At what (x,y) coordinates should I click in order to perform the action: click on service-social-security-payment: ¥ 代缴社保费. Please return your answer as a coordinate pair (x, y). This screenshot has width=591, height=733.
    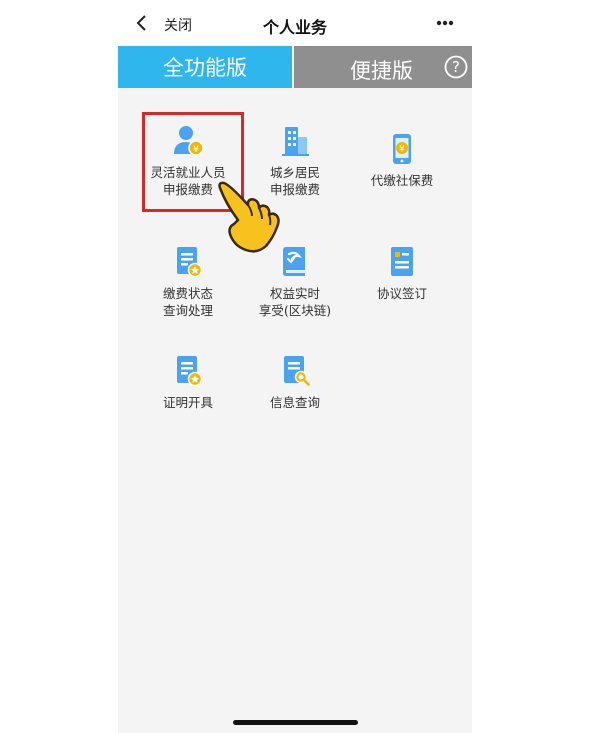
    Looking at the image, I should click on (402, 160).